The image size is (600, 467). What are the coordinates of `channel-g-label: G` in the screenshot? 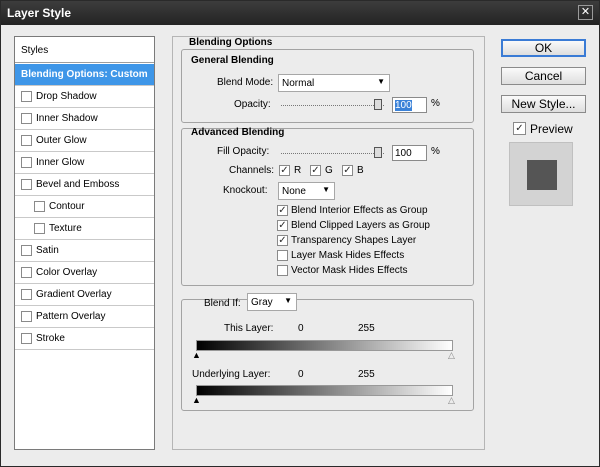 It's located at (329, 170).